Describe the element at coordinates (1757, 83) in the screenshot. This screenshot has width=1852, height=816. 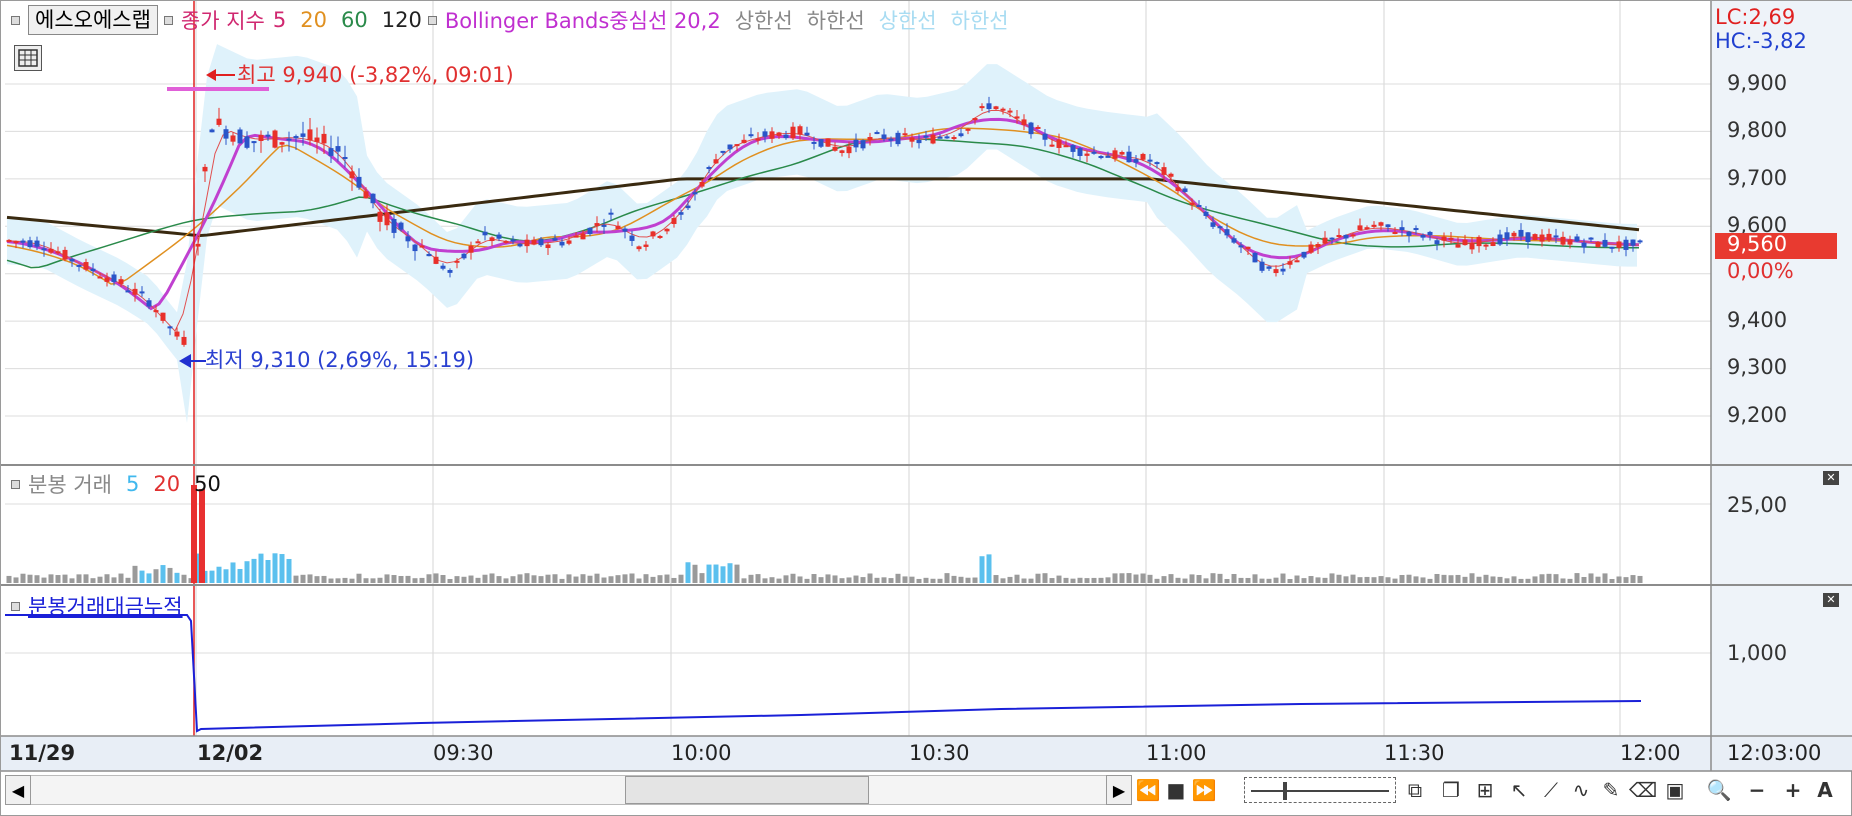
I see `y-tick-label: 9,900` at that location.